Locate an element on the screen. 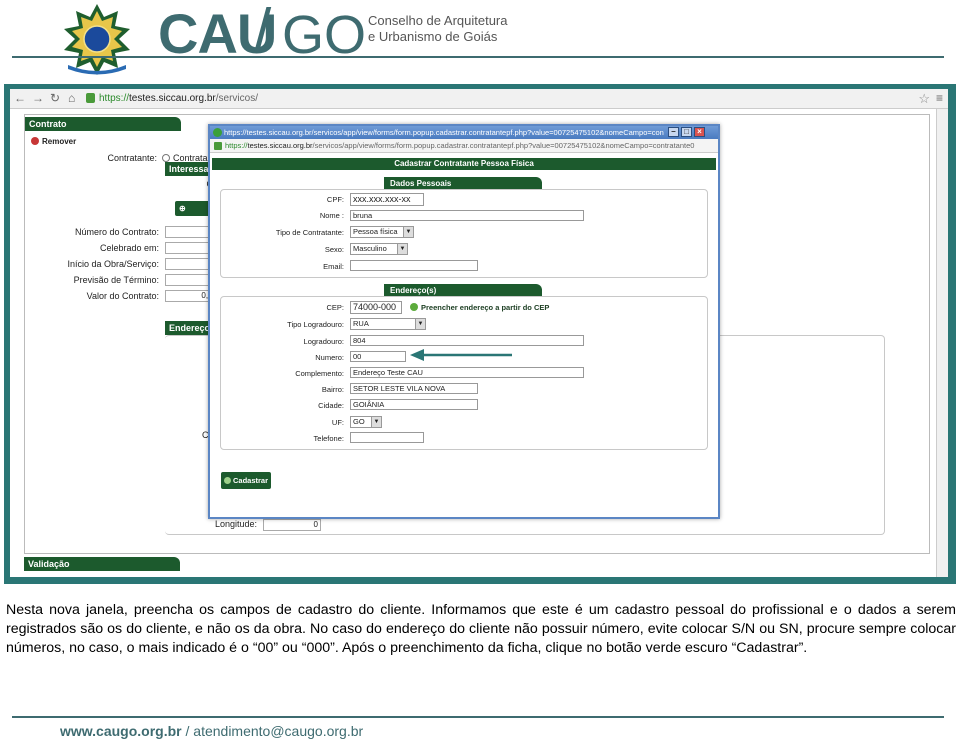 This screenshot has height=744, width=960. tipo-contratante-select: Pessoa física ▼ is located at coordinates (382, 232).